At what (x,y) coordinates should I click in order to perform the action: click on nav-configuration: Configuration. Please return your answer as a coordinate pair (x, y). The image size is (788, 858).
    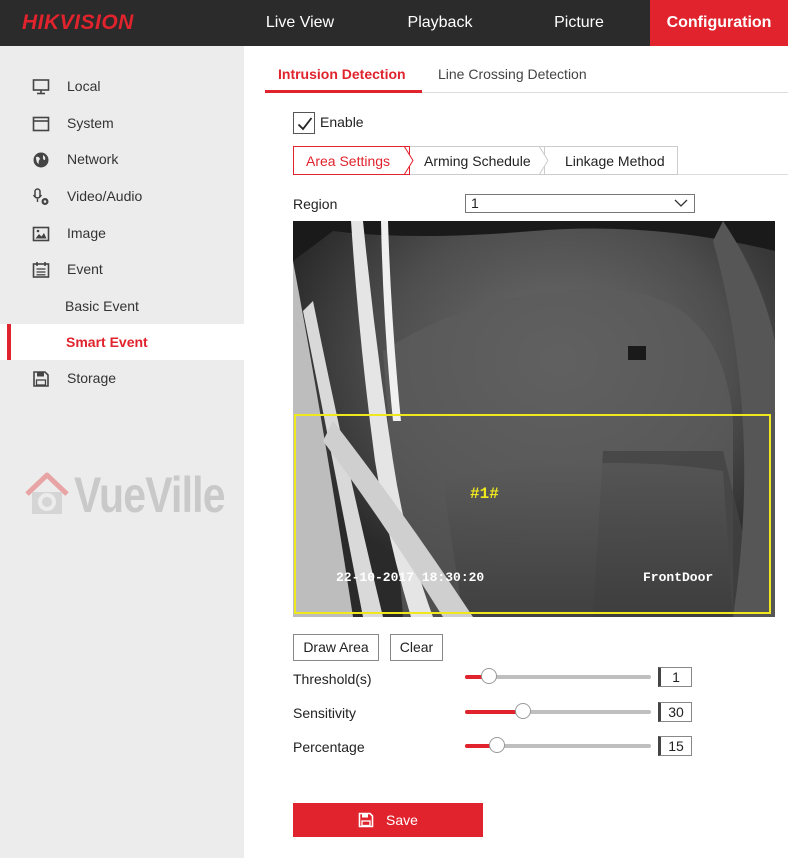
    Looking at the image, I should click on (719, 23).